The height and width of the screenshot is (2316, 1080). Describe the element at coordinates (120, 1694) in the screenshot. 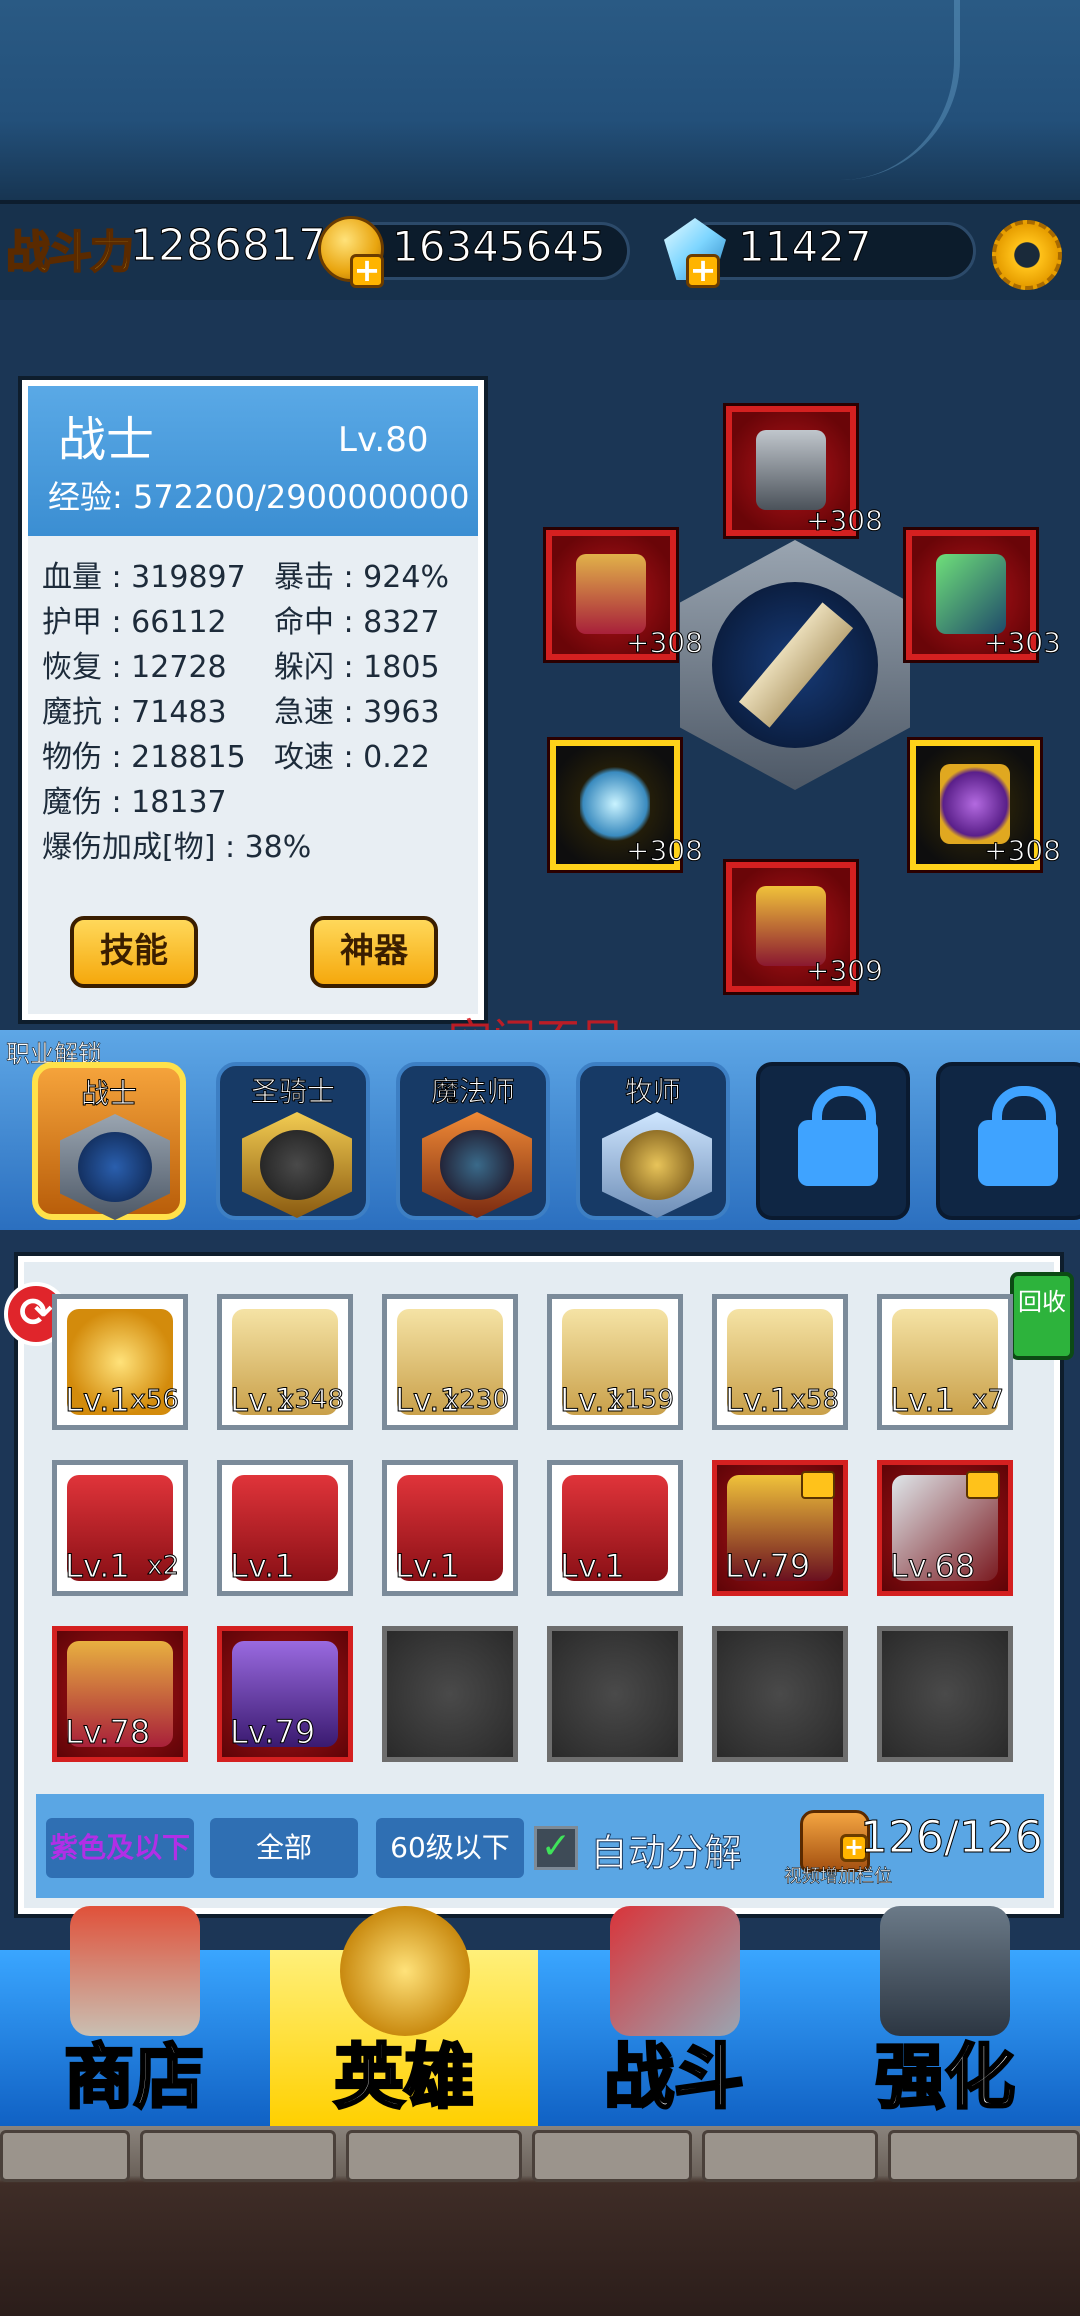

I see `inventory-slot: Lv.78` at that location.